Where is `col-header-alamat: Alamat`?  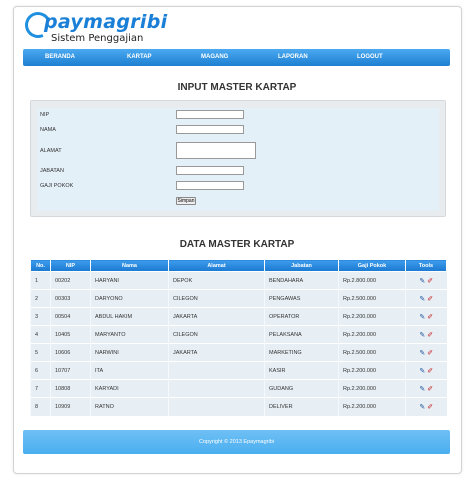
col-header-alamat: Alamat is located at coordinates (216, 265).